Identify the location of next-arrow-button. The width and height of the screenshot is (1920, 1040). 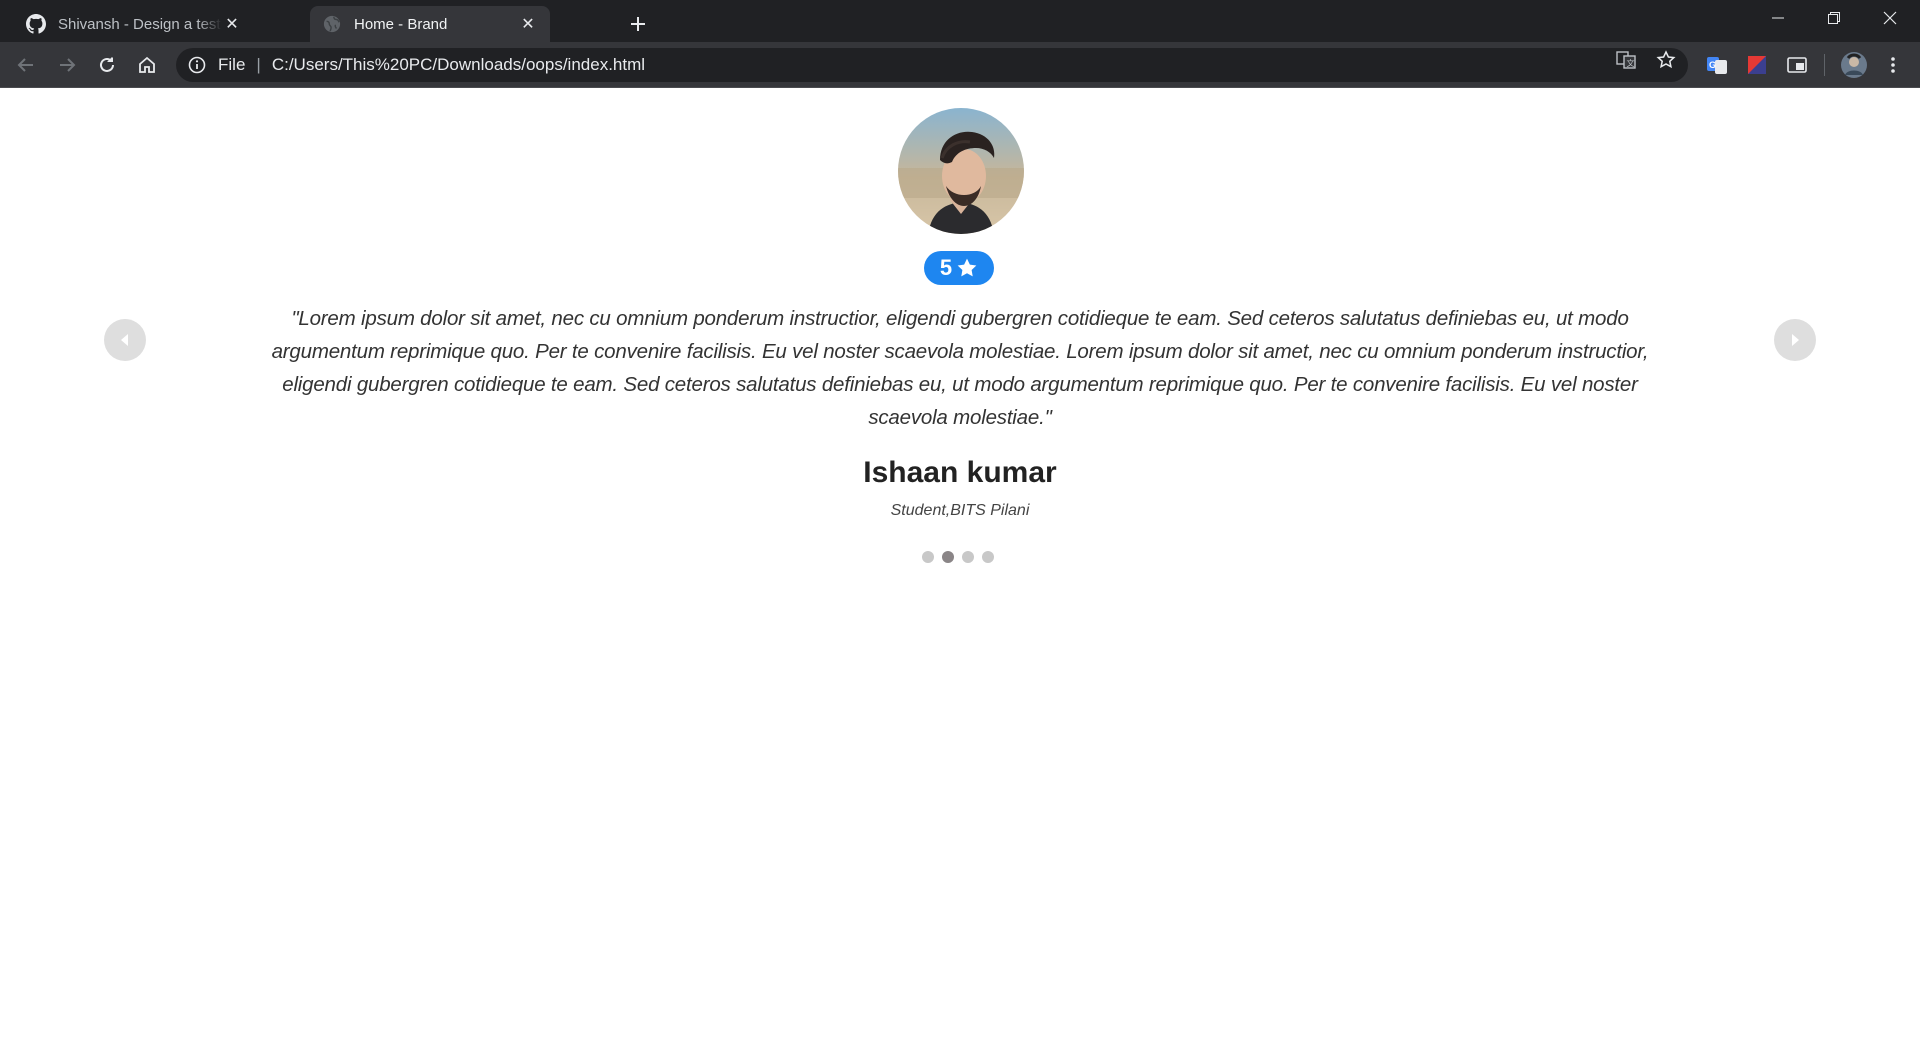
(1795, 340).